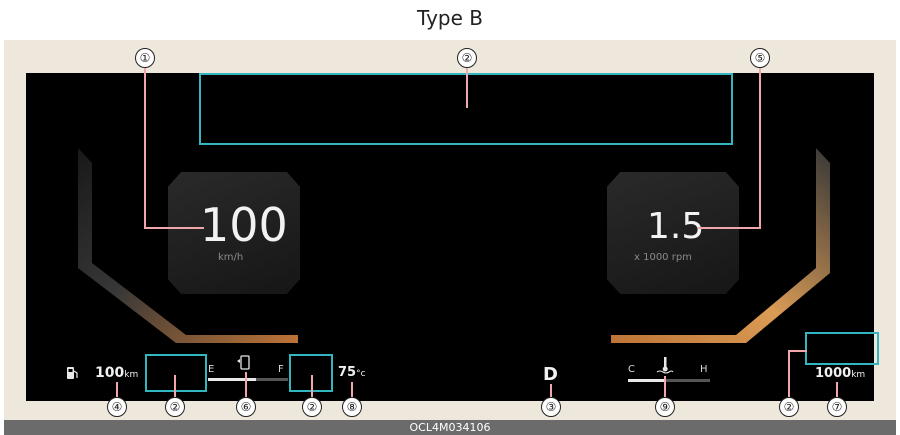 This screenshot has width=900, height=435. What do you see at coordinates (647, 380) in the screenshot?
I see `coolant-gauge-fill` at bounding box center [647, 380].